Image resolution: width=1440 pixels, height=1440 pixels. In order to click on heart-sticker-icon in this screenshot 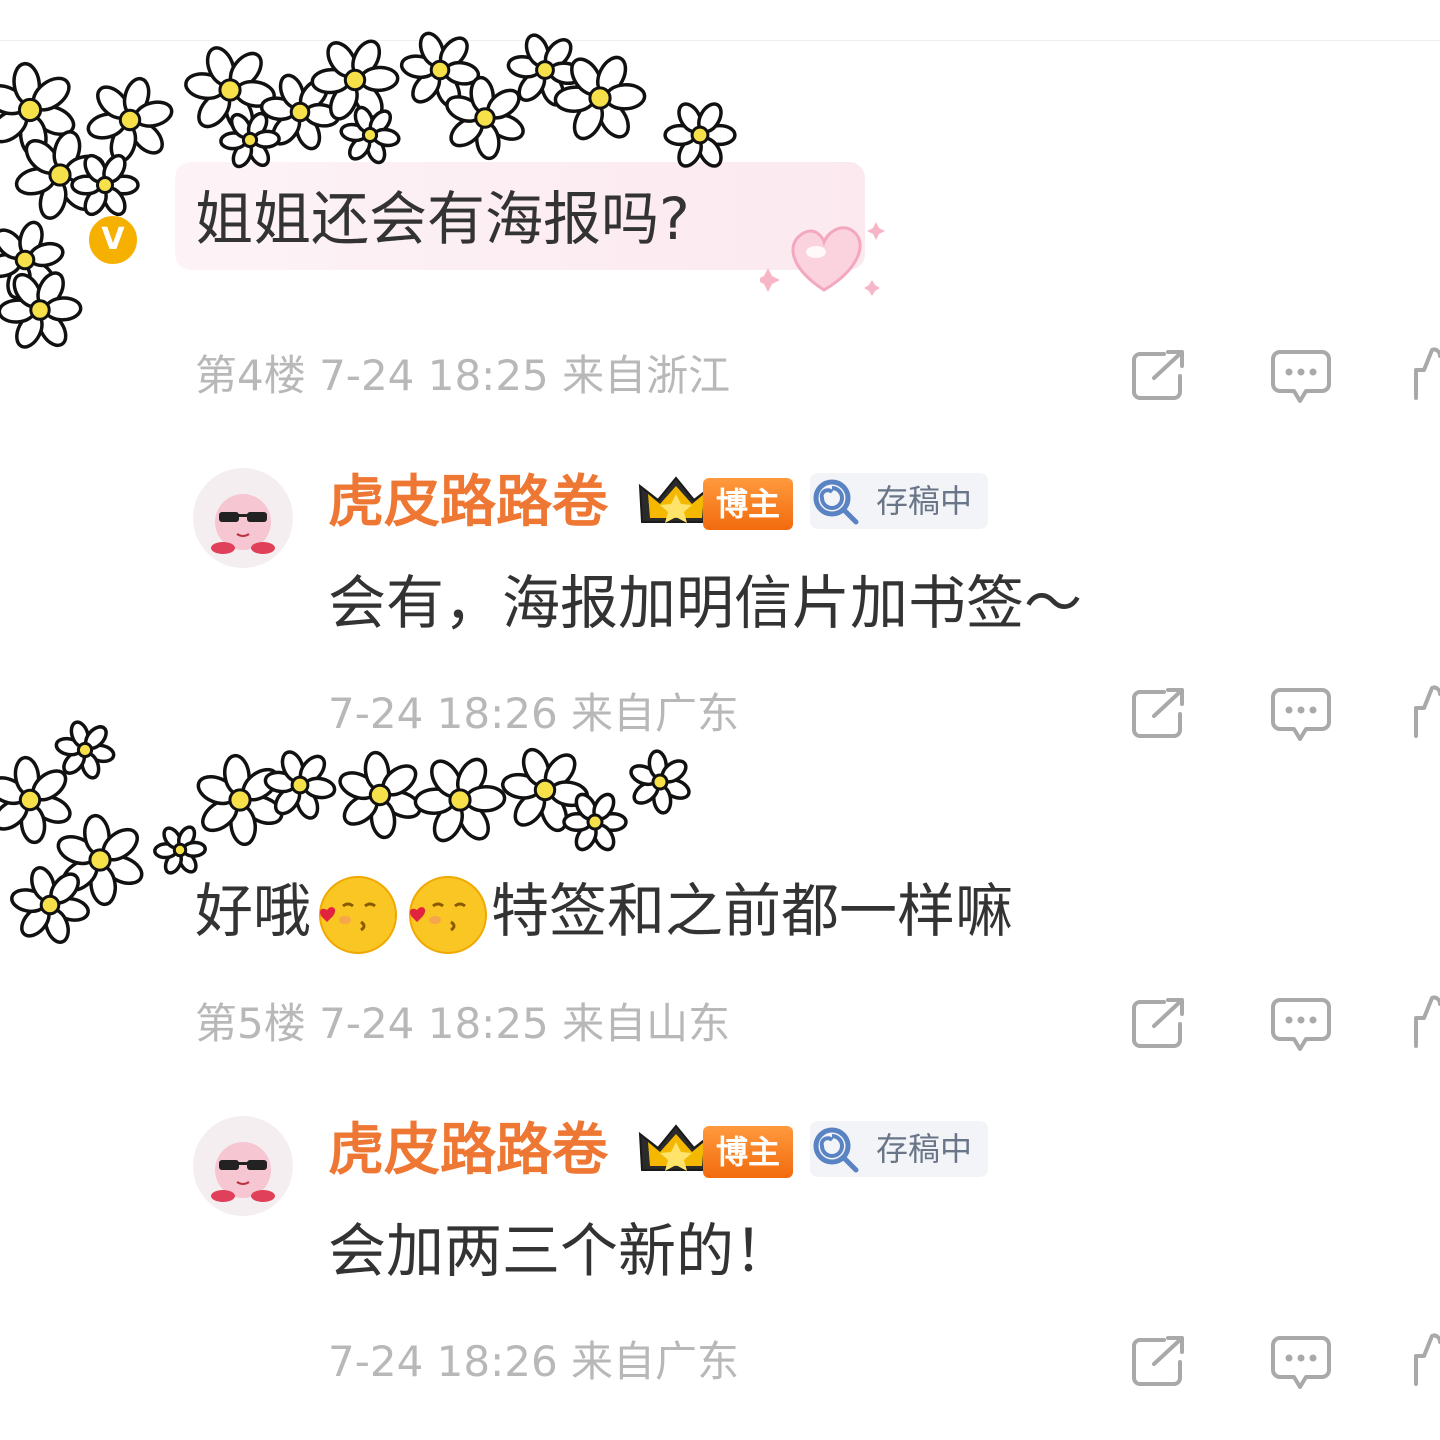, I will do `click(822, 259)`.